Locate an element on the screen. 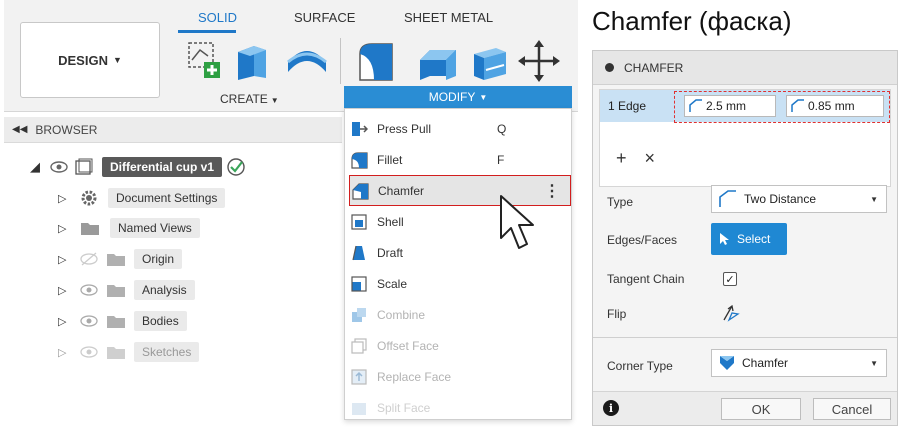 The height and width of the screenshot is (428, 906). corner-type-select: Chamfer ▼ is located at coordinates (799, 363).